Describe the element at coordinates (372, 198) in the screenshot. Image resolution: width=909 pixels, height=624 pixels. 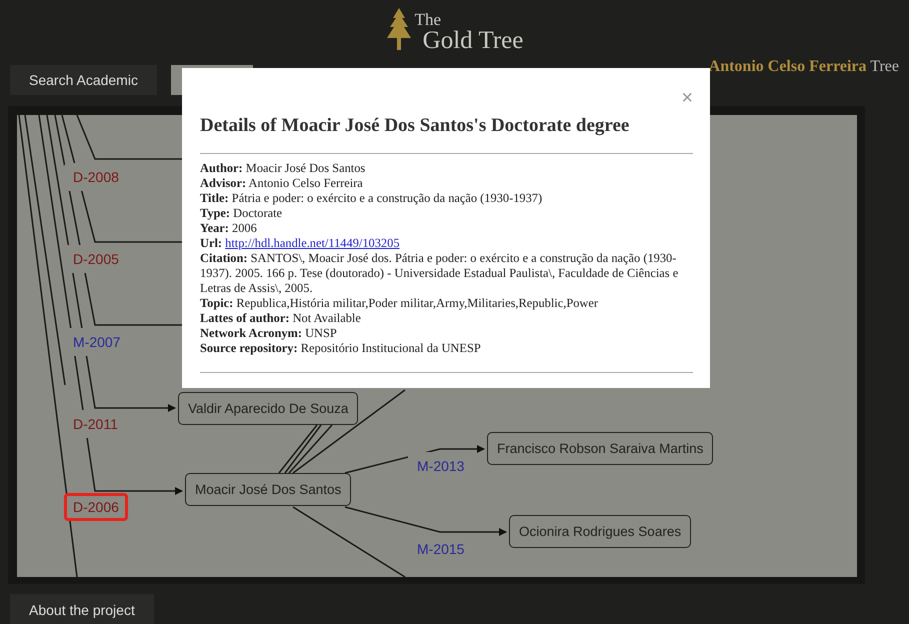
I see `detail-line: Title: Pátria e poder: o exército e a construção da nação (1930-1937)` at that location.